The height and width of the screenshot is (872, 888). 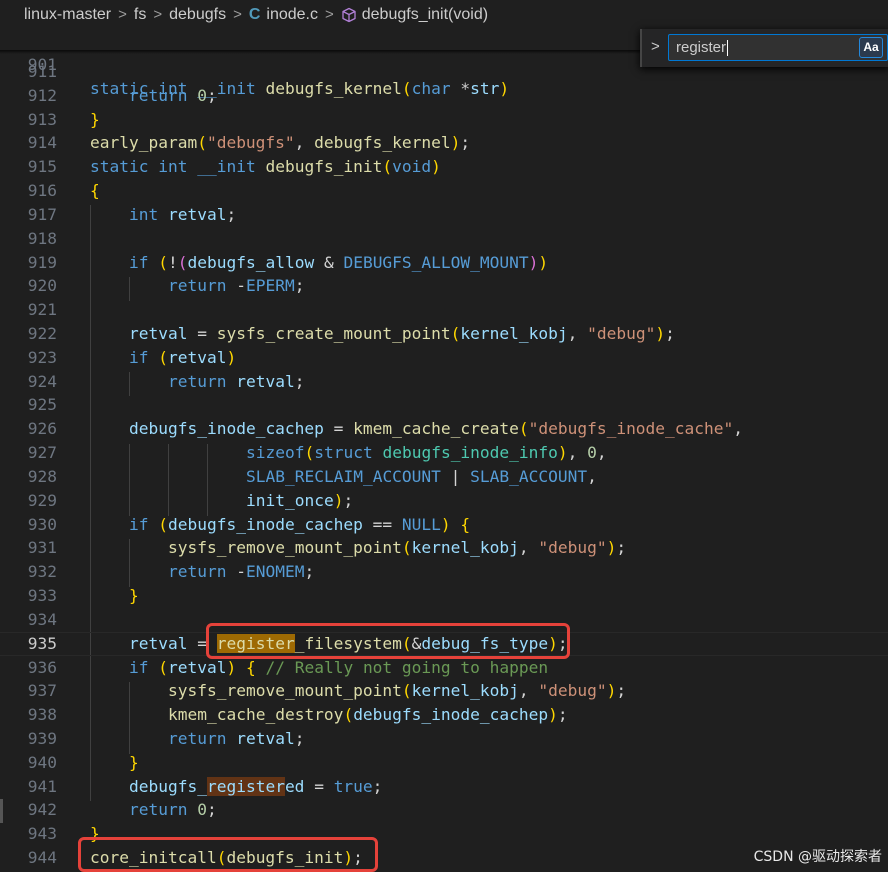 What do you see at coordinates (444, 96) in the screenshot?
I see `code-line: 912 return 0;` at bounding box center [444, 96].